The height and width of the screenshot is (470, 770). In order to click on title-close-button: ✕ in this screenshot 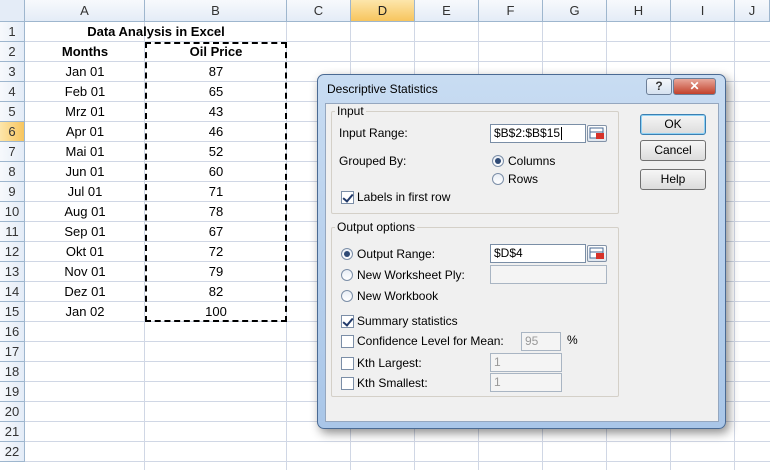, I will do `click(694, 86)`.